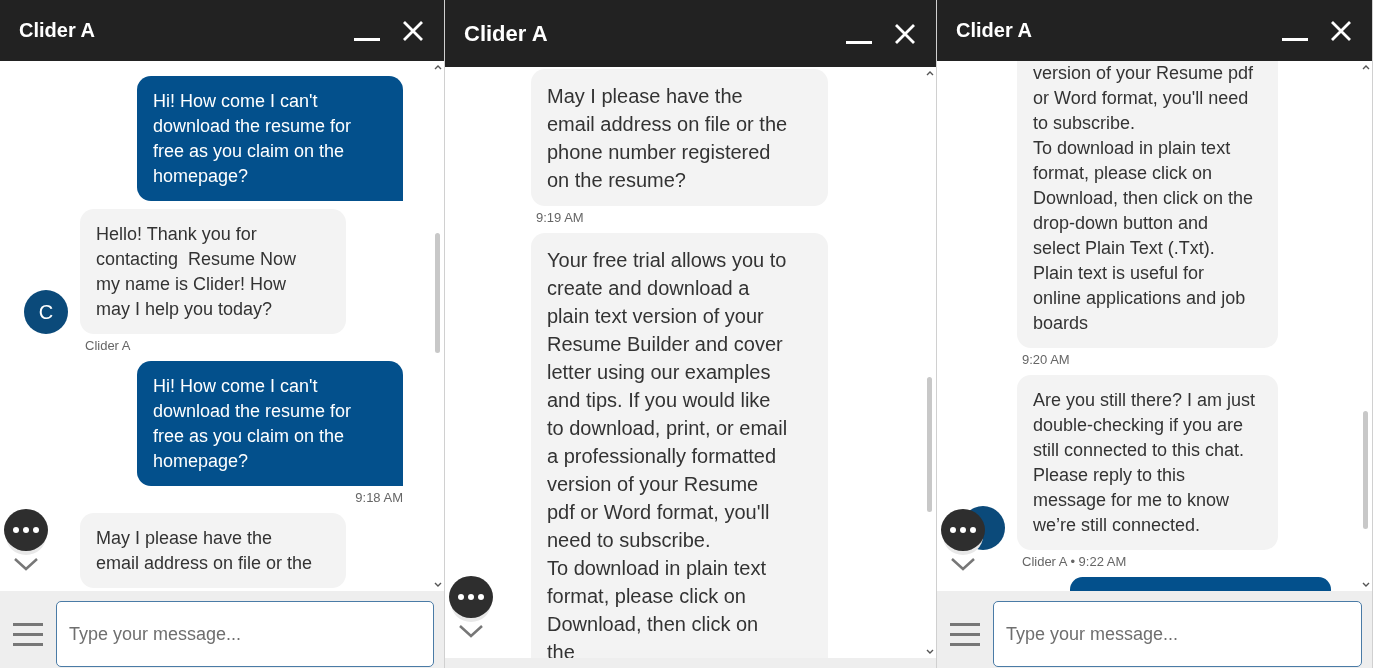 The width and height of the screenshot is (1373, 668). Describe the element at coordinates (1074, 561) in the screenshot. I see `message-meta: Clider A • 9:22 AM` at that location.